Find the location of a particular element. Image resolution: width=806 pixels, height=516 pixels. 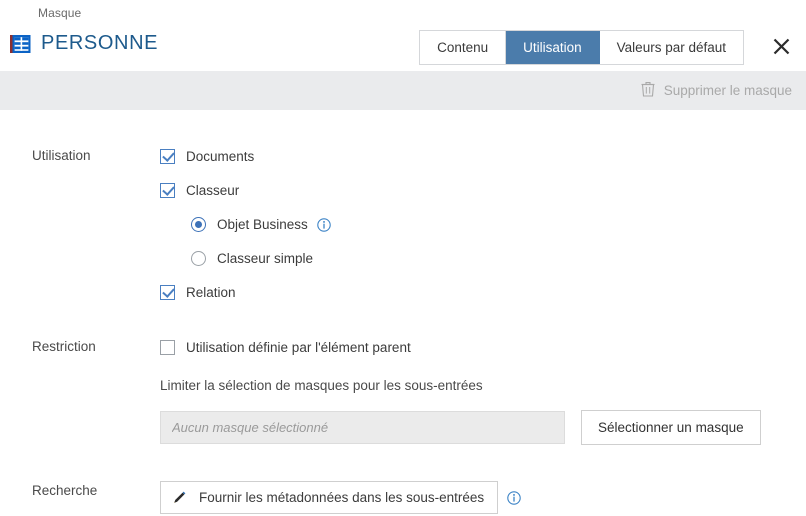

delete-mask-label: Supprimer le masque is located at coordinates (727, 90).